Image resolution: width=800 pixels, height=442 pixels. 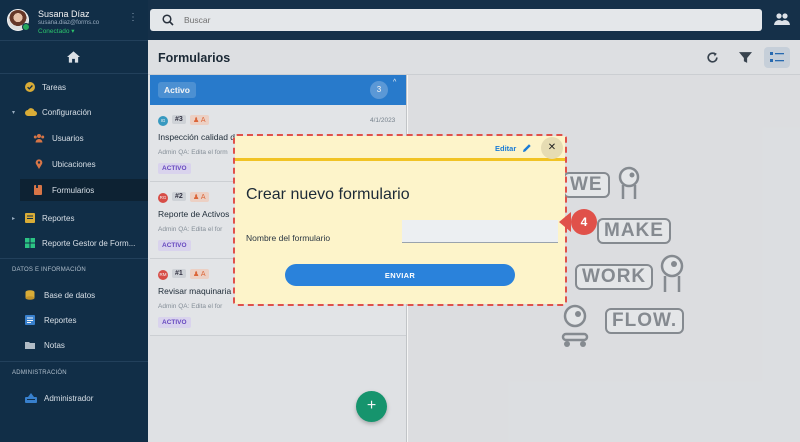 I want to click on step-number: 4, so click(x=584, y=222).